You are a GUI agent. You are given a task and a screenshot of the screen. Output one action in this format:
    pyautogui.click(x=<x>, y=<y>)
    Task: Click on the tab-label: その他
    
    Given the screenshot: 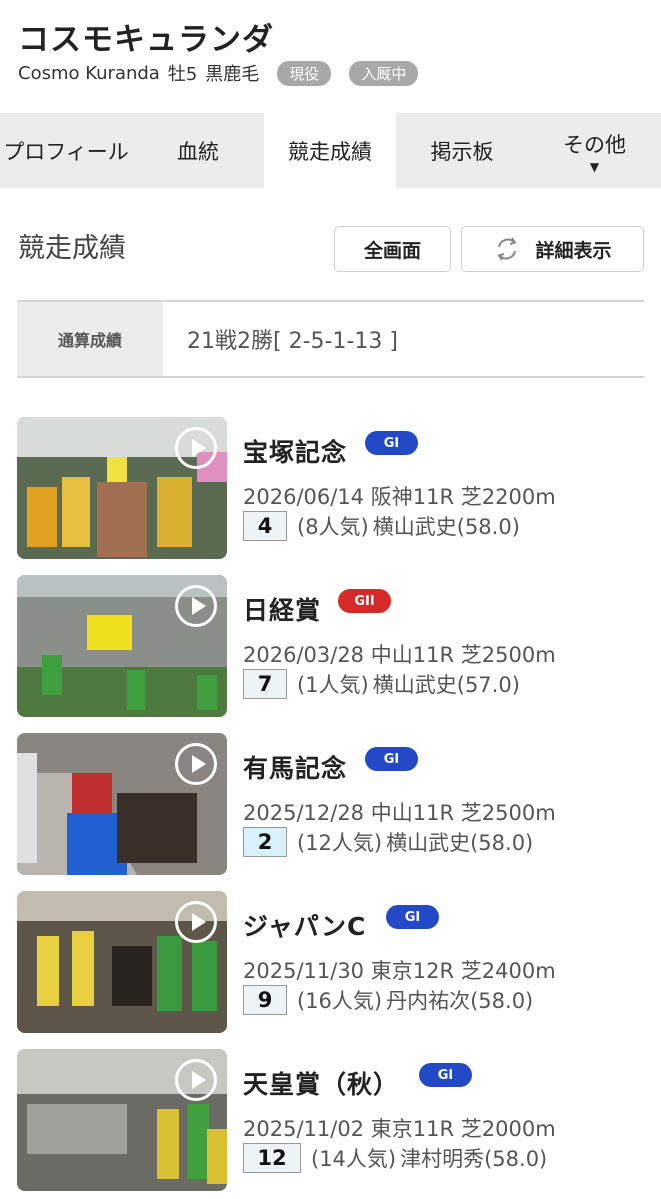 What is the action you would take?
    pyautogui.click(x=594, y=144)
    